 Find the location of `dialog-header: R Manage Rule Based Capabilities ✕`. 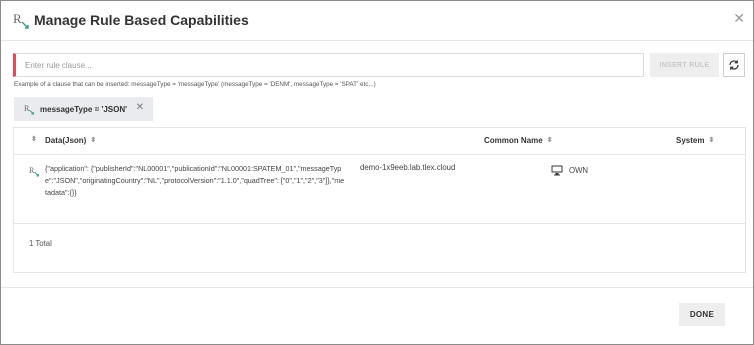

dialog-header: R Manage Rule Based Capabilities ✕ is located at coordinates (377, 21).